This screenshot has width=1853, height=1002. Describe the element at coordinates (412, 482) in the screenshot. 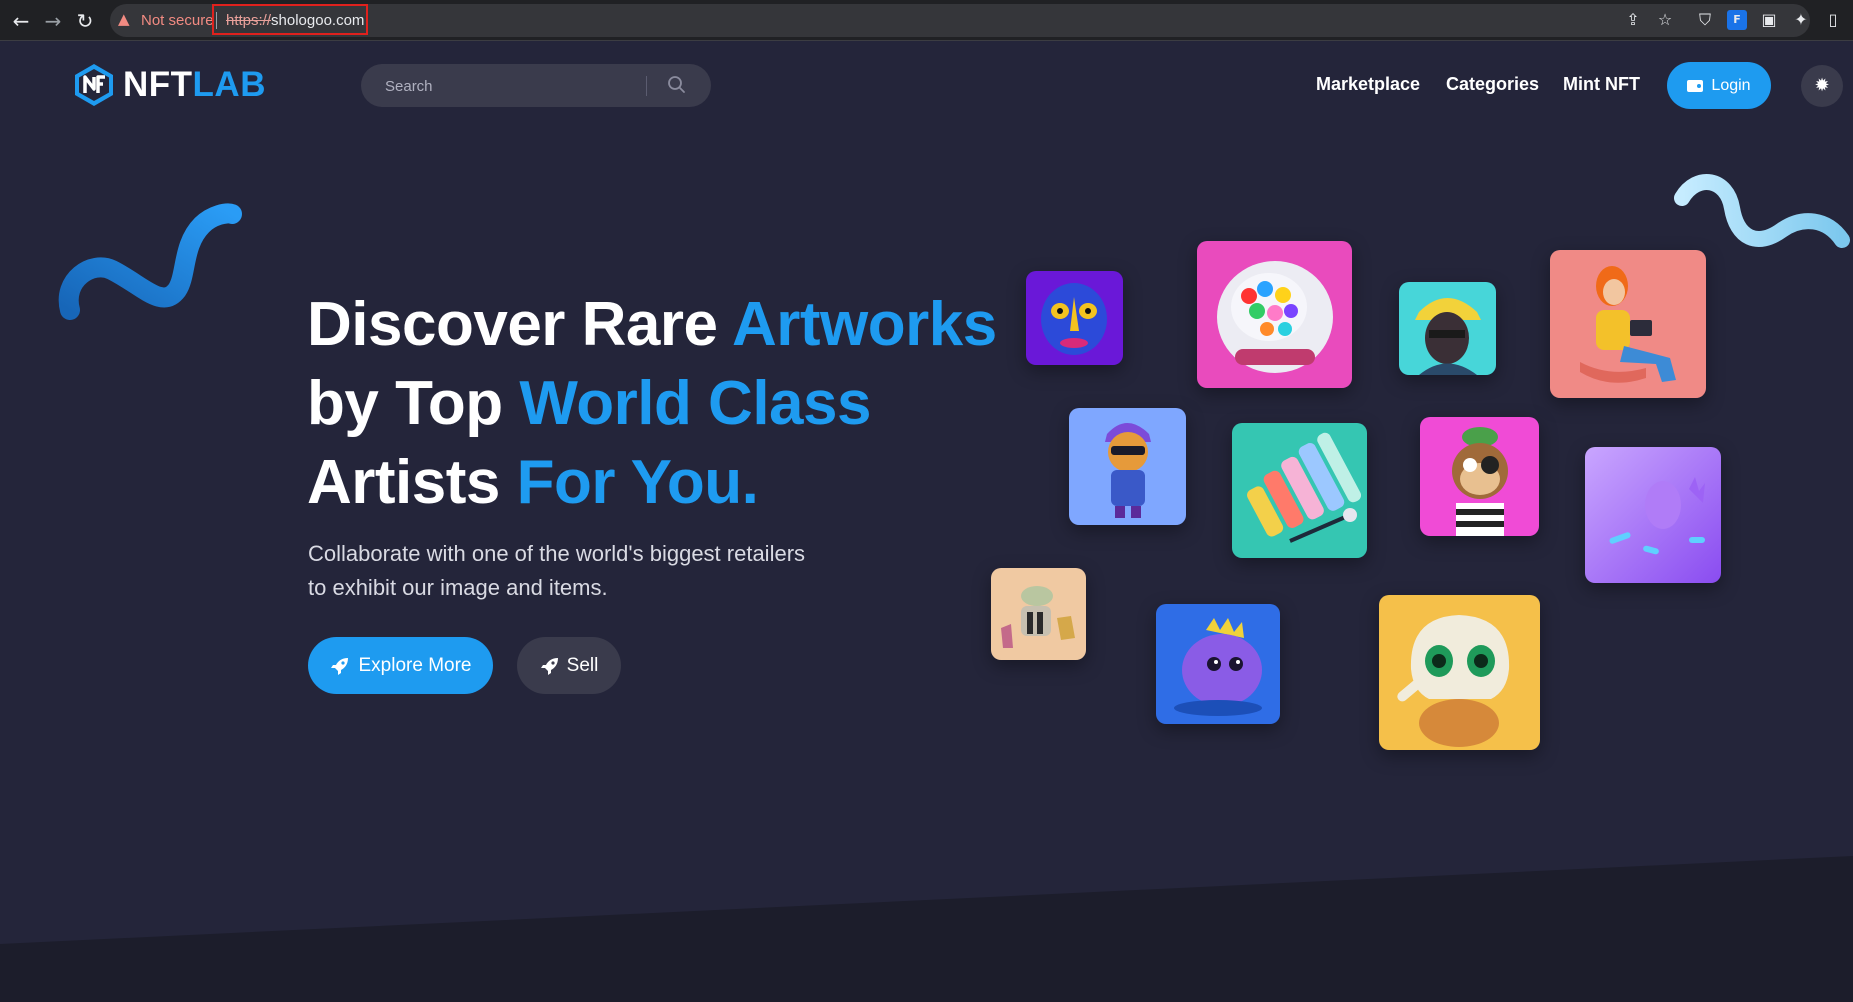

I see `hero-title-text: Artists` at that location.